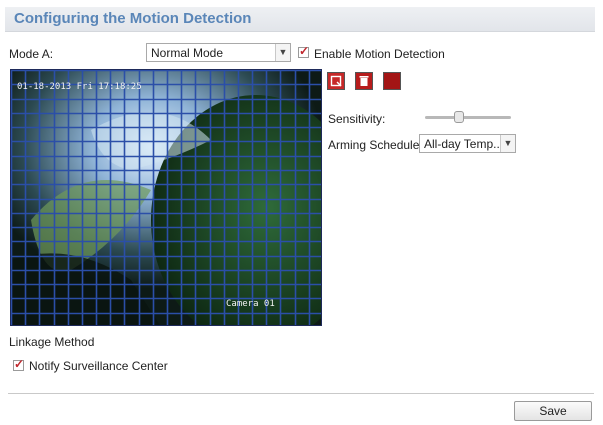 The width and height of the screenshot is (603, 425). I want to click on sensitivity-label: Sensitivity:, so click(357, 119).